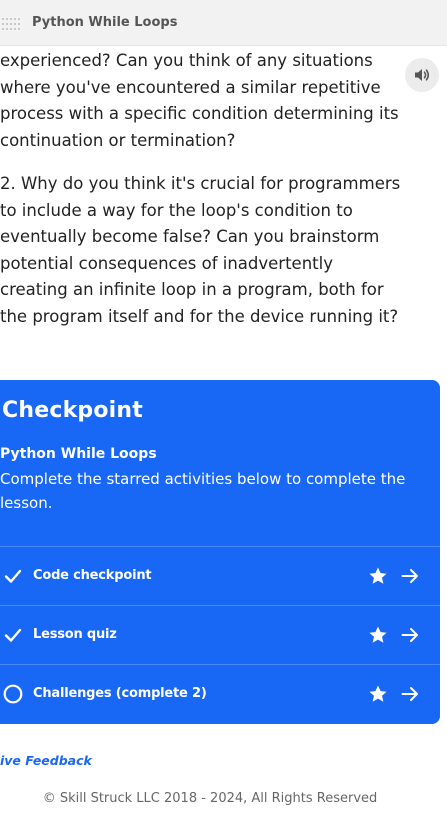  I want to click on lesson-header: Python While Loops, so click(223, 23).